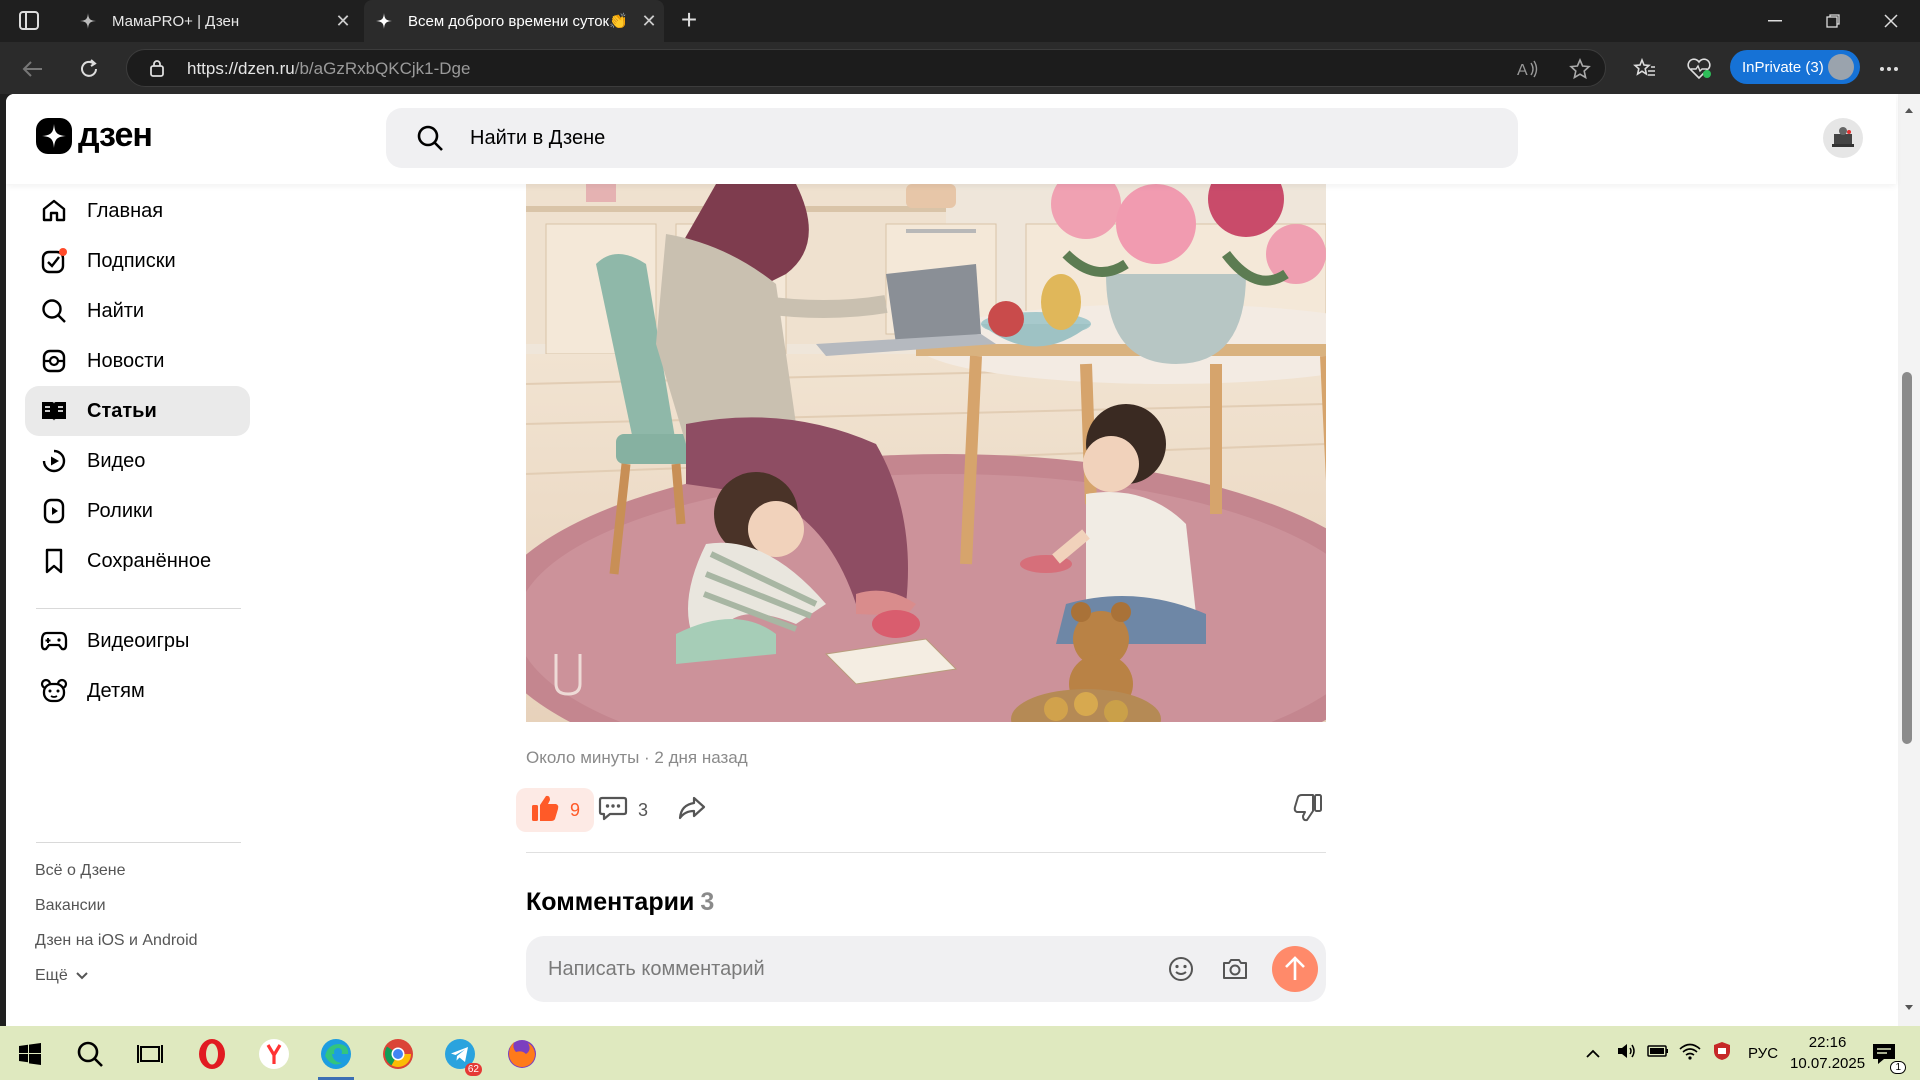  I want to click on taskbar-firefox, so click(522, 1054).